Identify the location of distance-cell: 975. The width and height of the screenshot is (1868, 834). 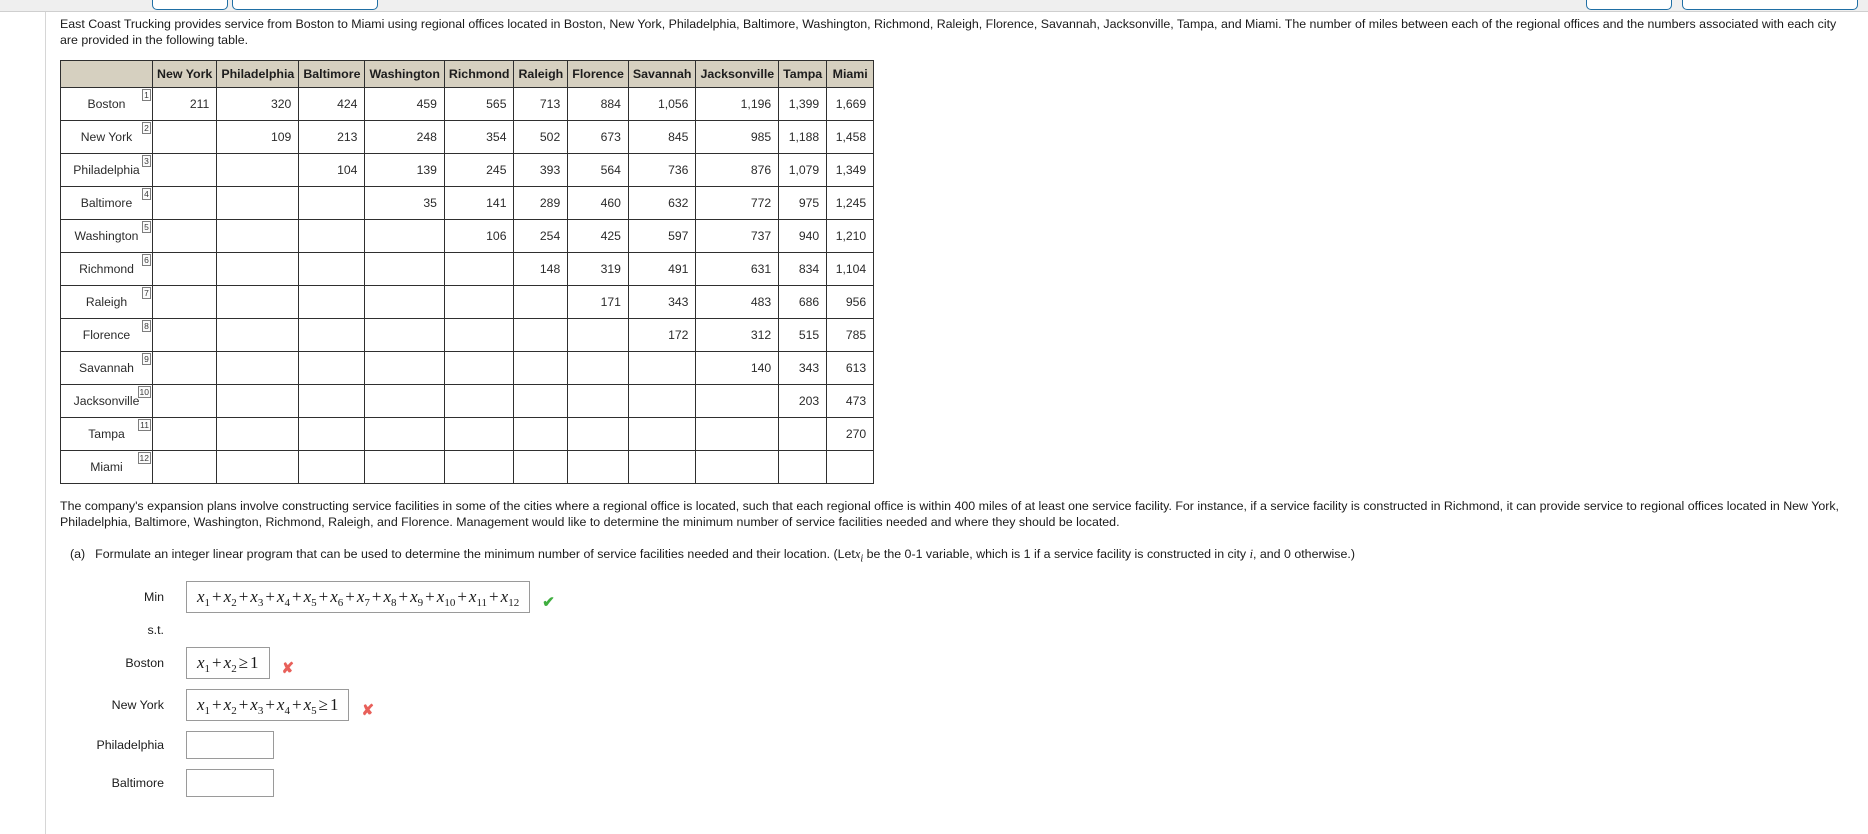
(803, 203).